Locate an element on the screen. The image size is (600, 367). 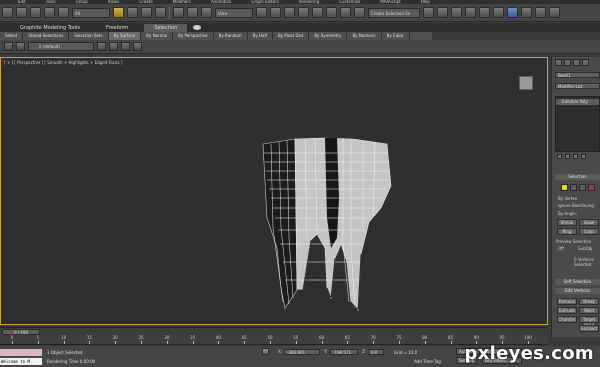
render-setup-icon is located at coordinates (526, 12).